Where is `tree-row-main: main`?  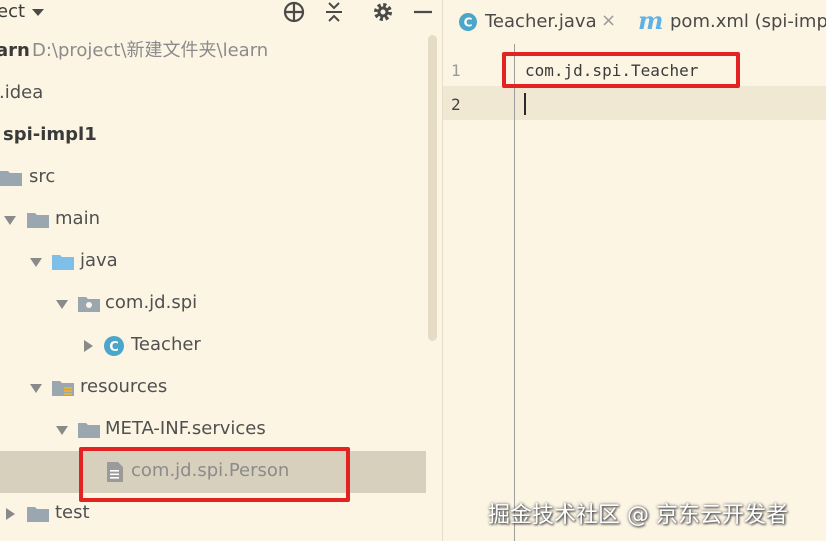 tree-row-main: main is located at coordinates (220, 220).